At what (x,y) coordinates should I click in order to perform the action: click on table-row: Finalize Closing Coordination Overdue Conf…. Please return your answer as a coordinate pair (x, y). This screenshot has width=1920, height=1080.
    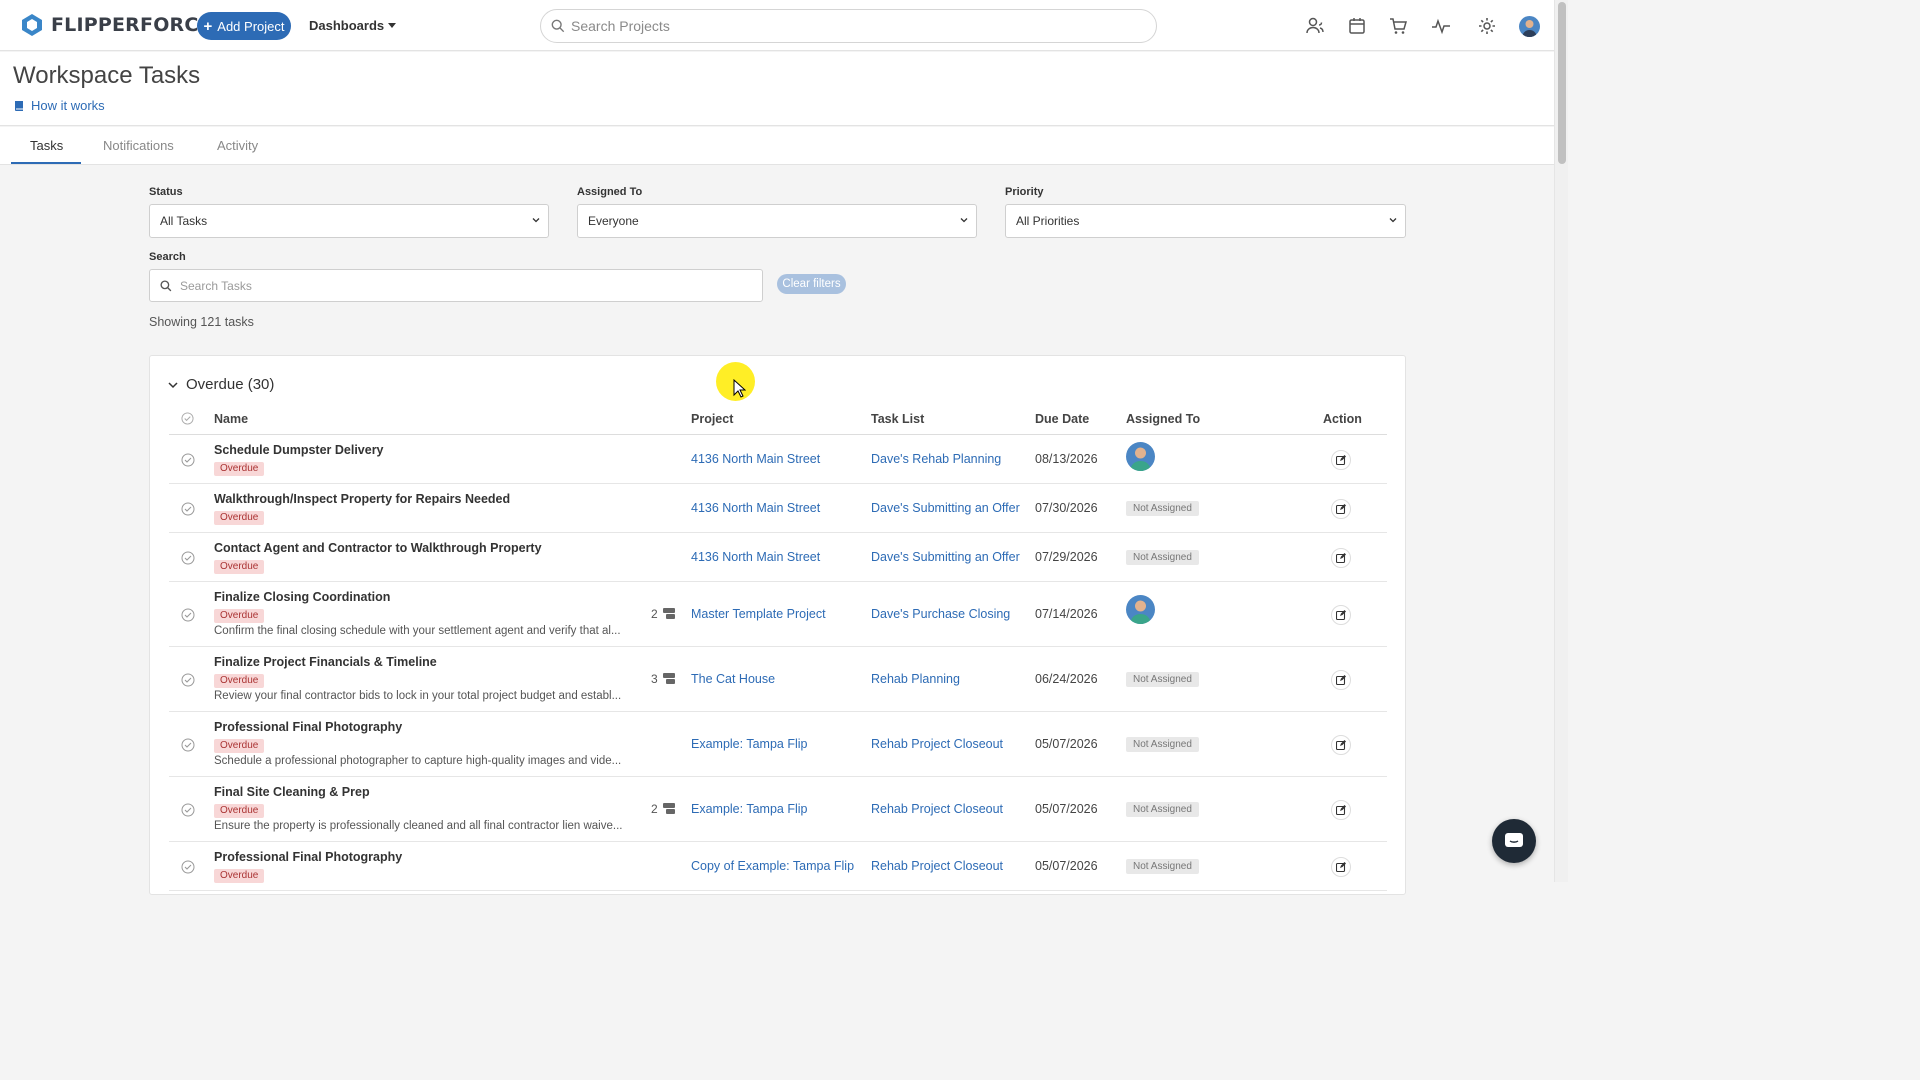
    Looking at the image, I should click on (778, 614).